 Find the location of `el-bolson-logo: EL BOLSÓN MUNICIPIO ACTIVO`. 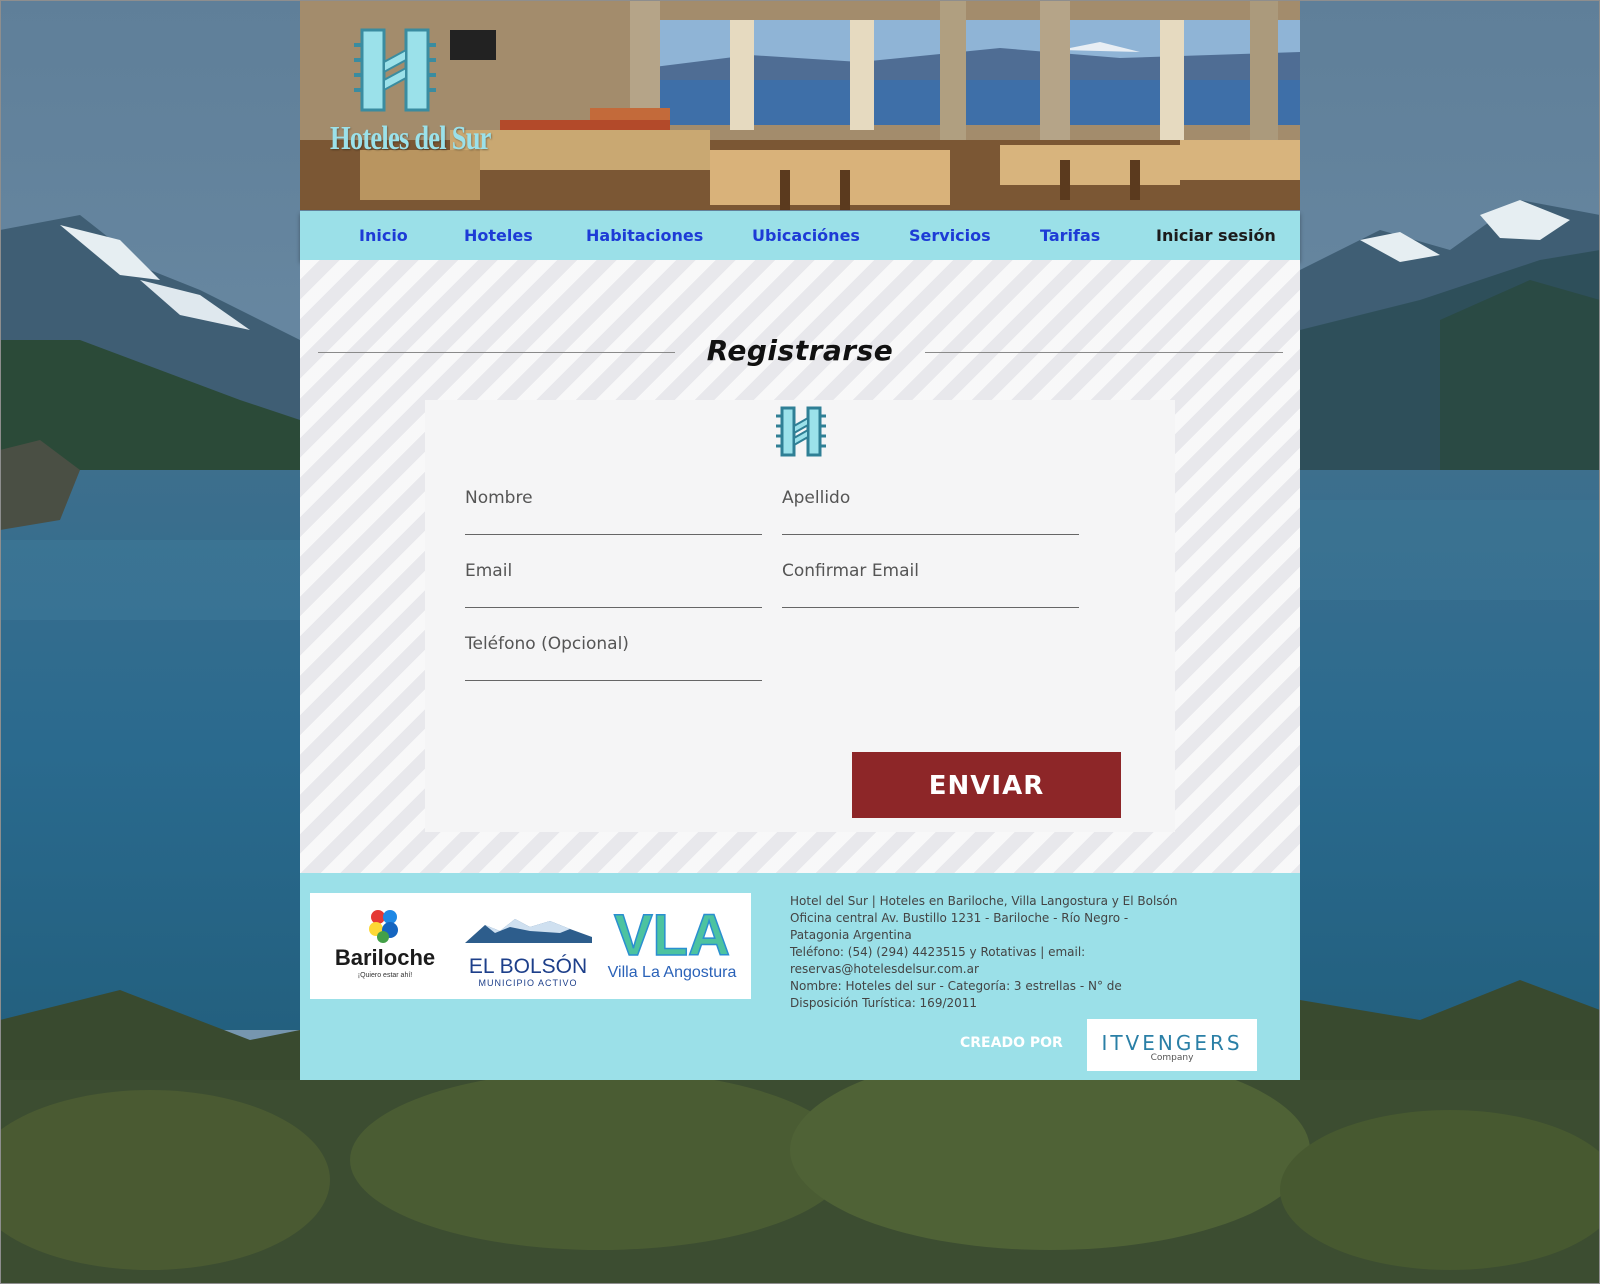

el-bolson-logo: EL BOLSÓN MUNICIPIO ACTIVO is located at coordinates (530, 946).